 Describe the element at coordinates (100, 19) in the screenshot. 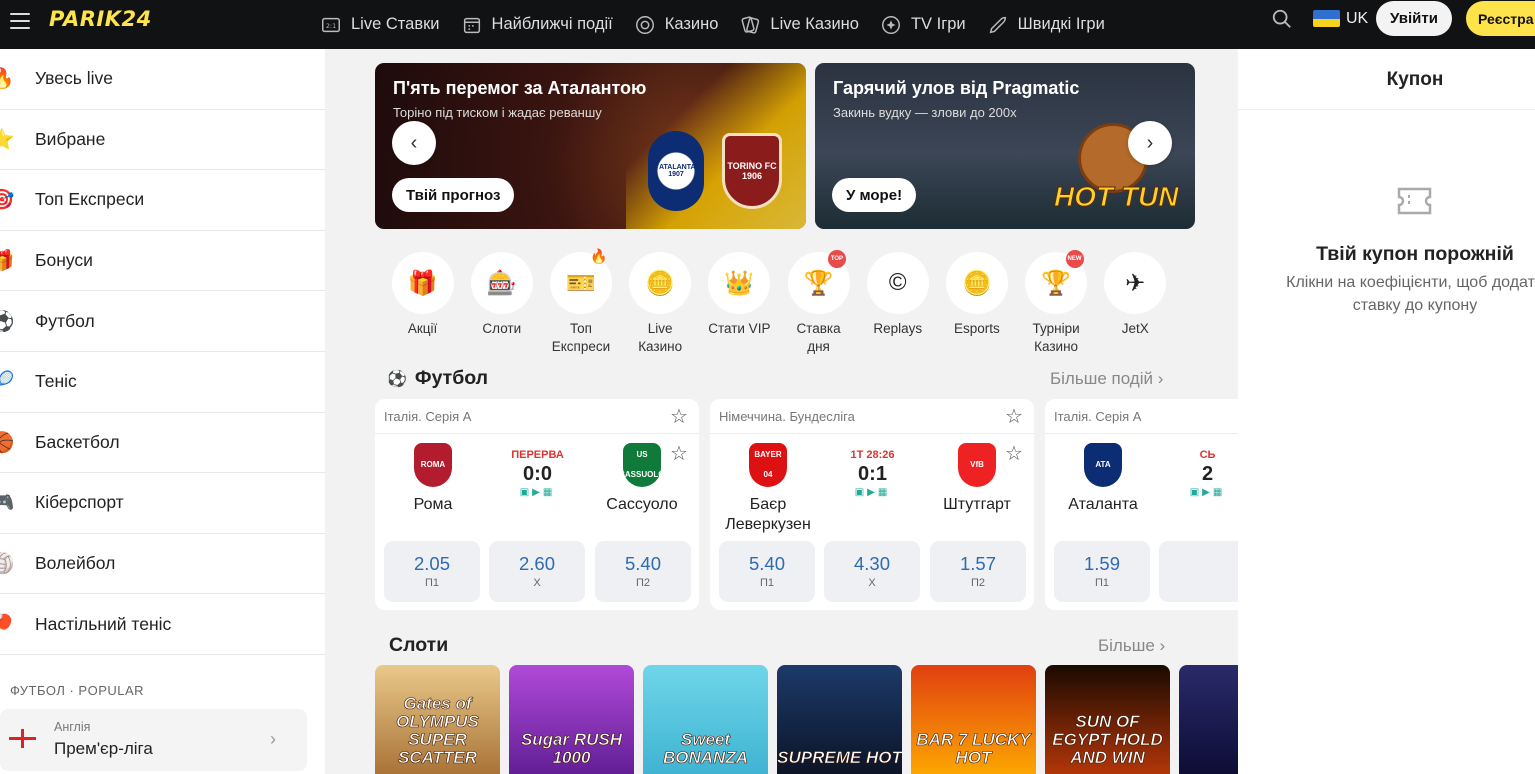

I see `logo: PARIK24` at that location.